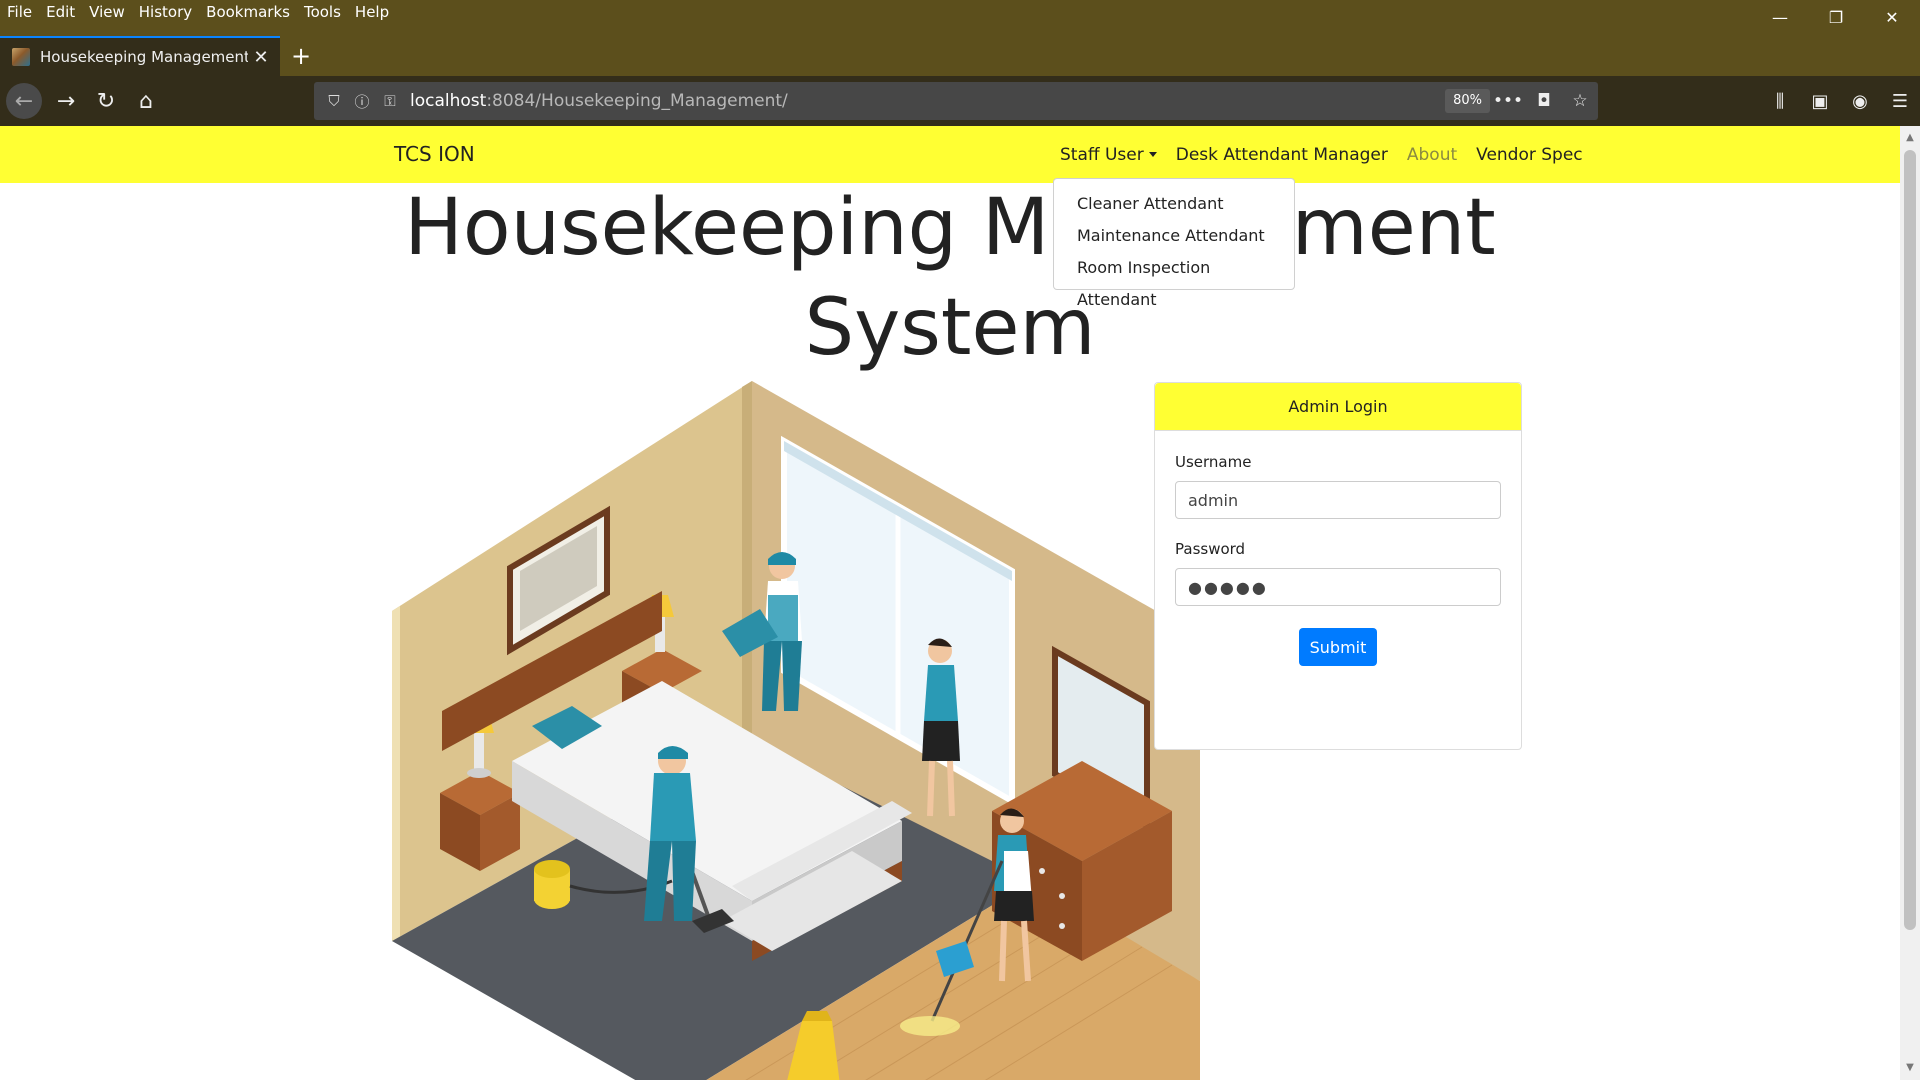  I want to click on username-input, so click(1338, 500).